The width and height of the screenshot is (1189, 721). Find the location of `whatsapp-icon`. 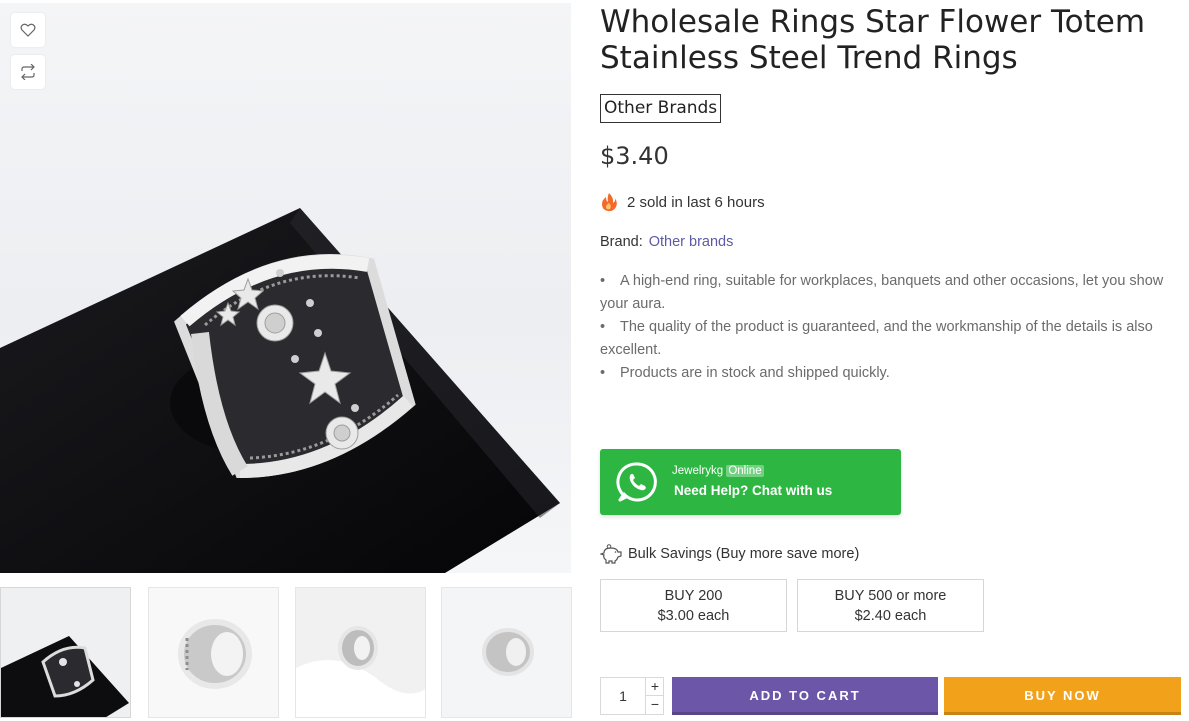

whatsapp-icon is located at coordinates (636, 482).